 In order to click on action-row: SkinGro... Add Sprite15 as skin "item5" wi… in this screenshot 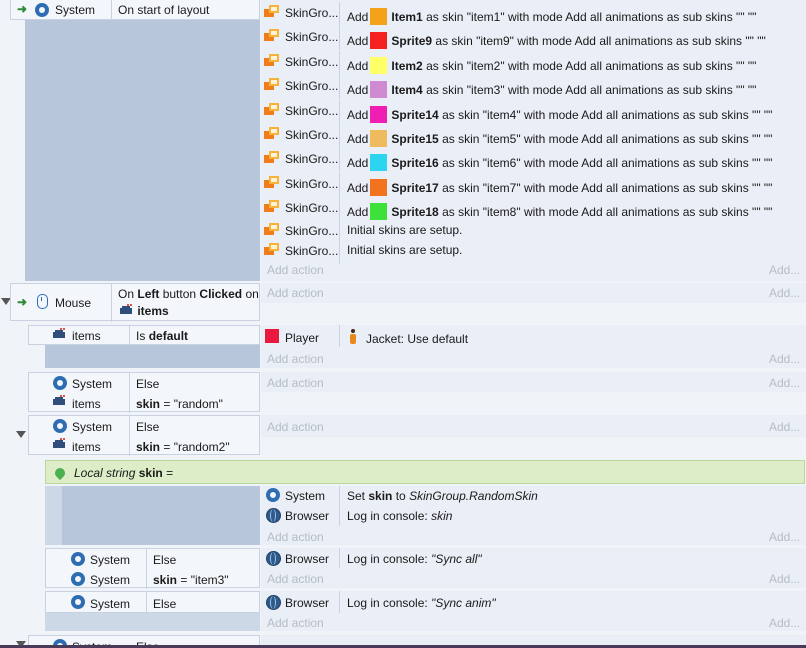, I will do `click(533, 136)`.